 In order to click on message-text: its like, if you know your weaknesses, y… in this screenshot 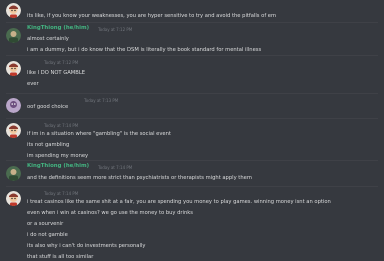, I will do `click(152, 16)`.